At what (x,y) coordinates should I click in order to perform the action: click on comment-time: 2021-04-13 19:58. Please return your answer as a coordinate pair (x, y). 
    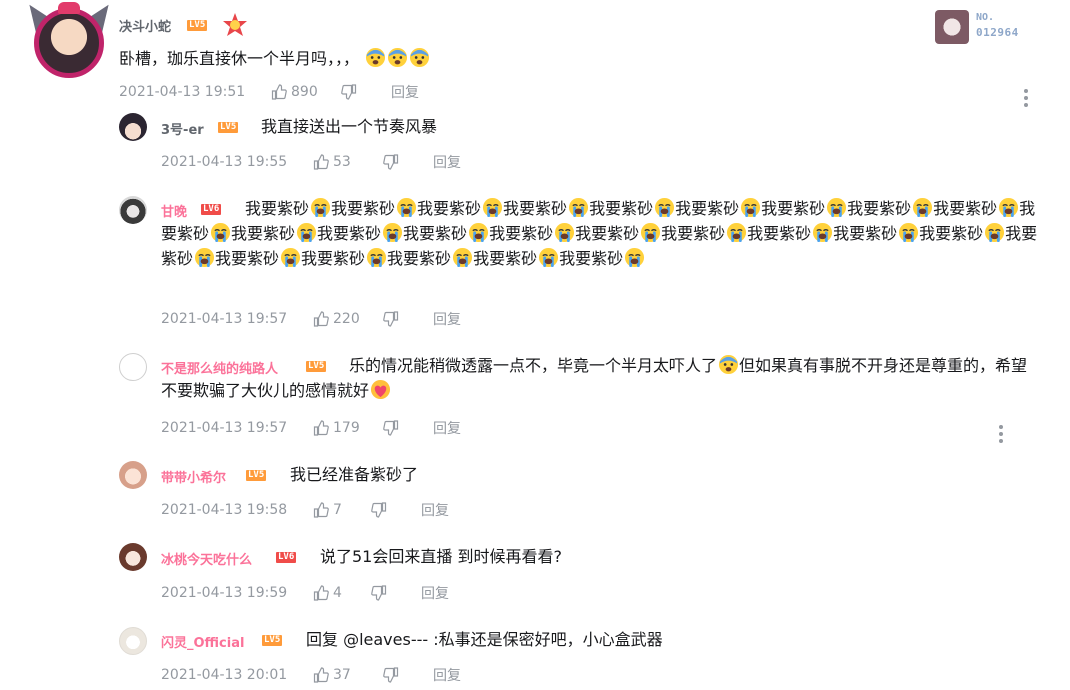
    Looking at the image, I should click on (224, 510).